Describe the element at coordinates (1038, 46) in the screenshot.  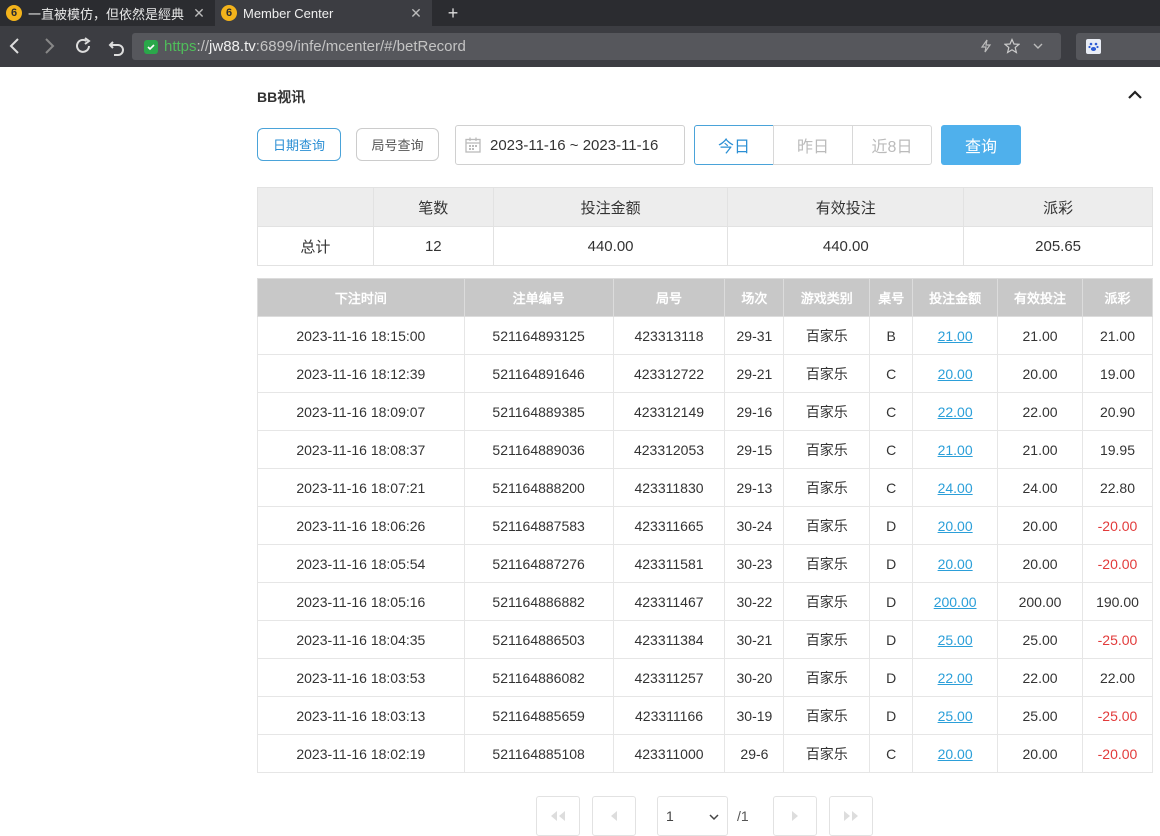
I see `chevron-down-icon` at that location.